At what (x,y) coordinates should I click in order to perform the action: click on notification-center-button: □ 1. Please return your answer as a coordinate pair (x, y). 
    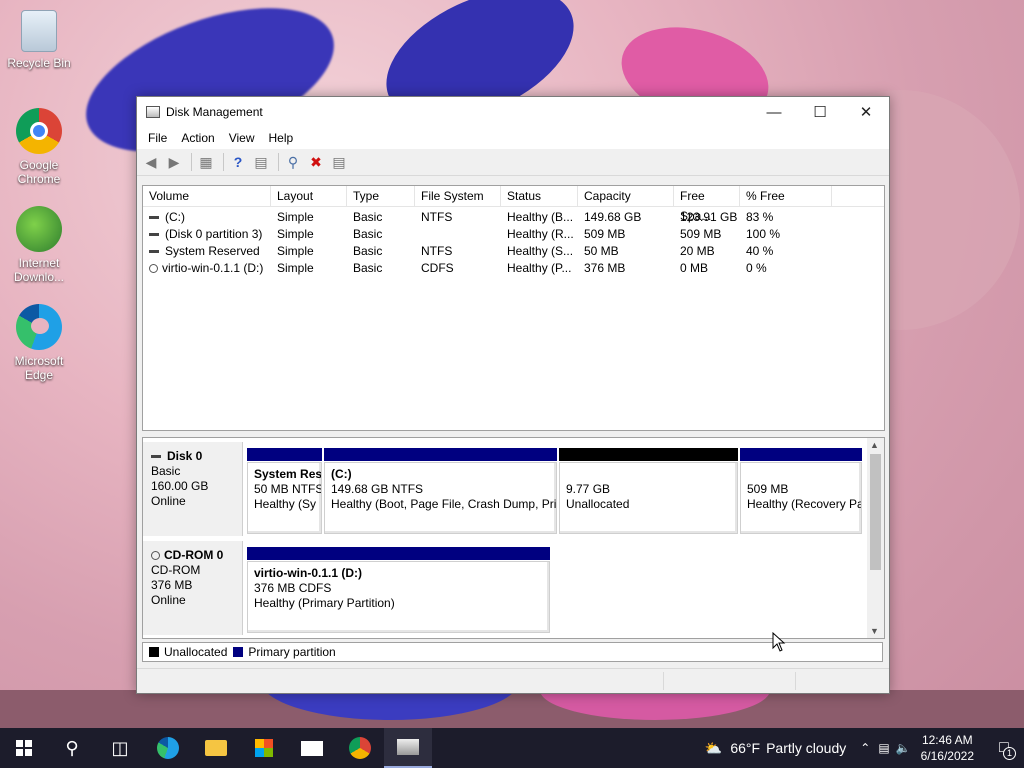
    Looking at the image, I should click on (1004, 748).